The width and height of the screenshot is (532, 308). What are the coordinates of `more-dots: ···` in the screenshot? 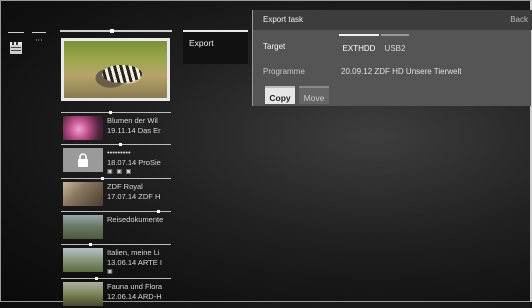 It's located at (39, 40).